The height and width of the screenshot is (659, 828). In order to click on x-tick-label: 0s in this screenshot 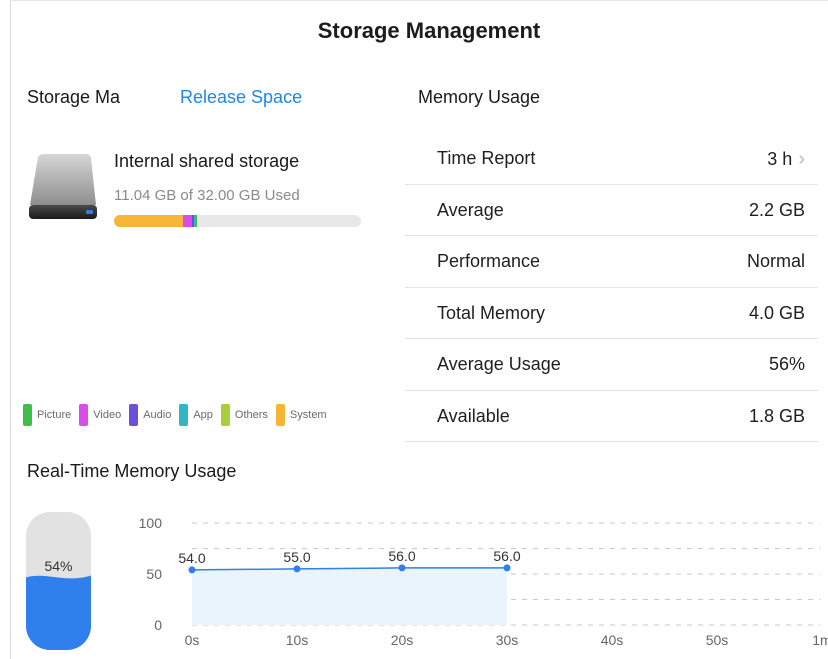, I will do `click(192, 640)`.